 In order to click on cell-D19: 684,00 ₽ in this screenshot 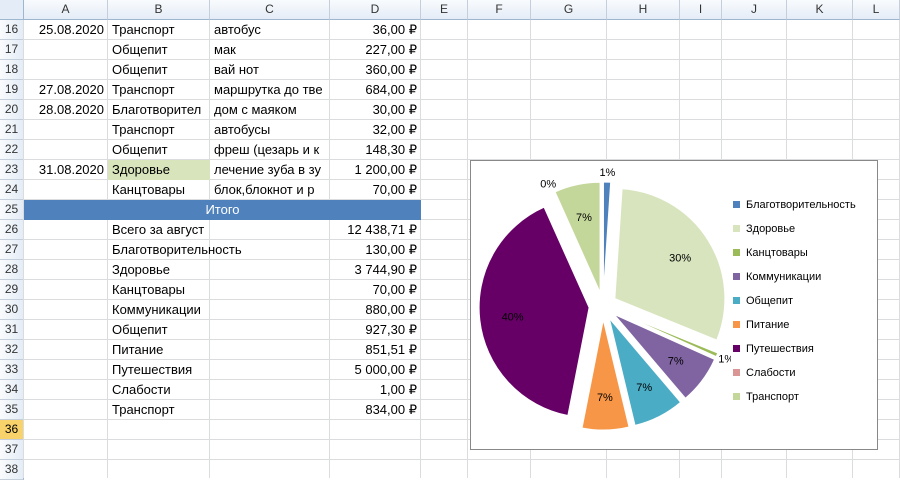, I will do `click(375, 90)`.